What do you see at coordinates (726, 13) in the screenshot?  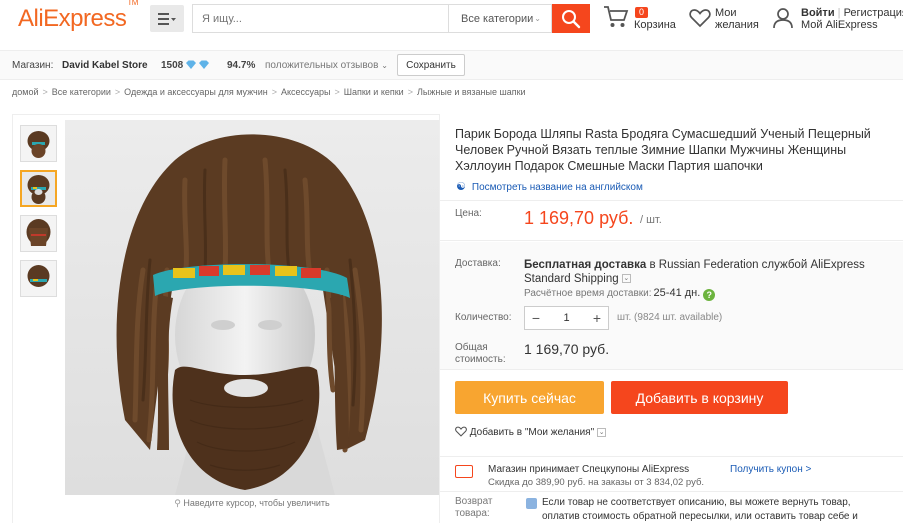 I see `wishlist-label-1: Мои` at bounding box center [726, 13].